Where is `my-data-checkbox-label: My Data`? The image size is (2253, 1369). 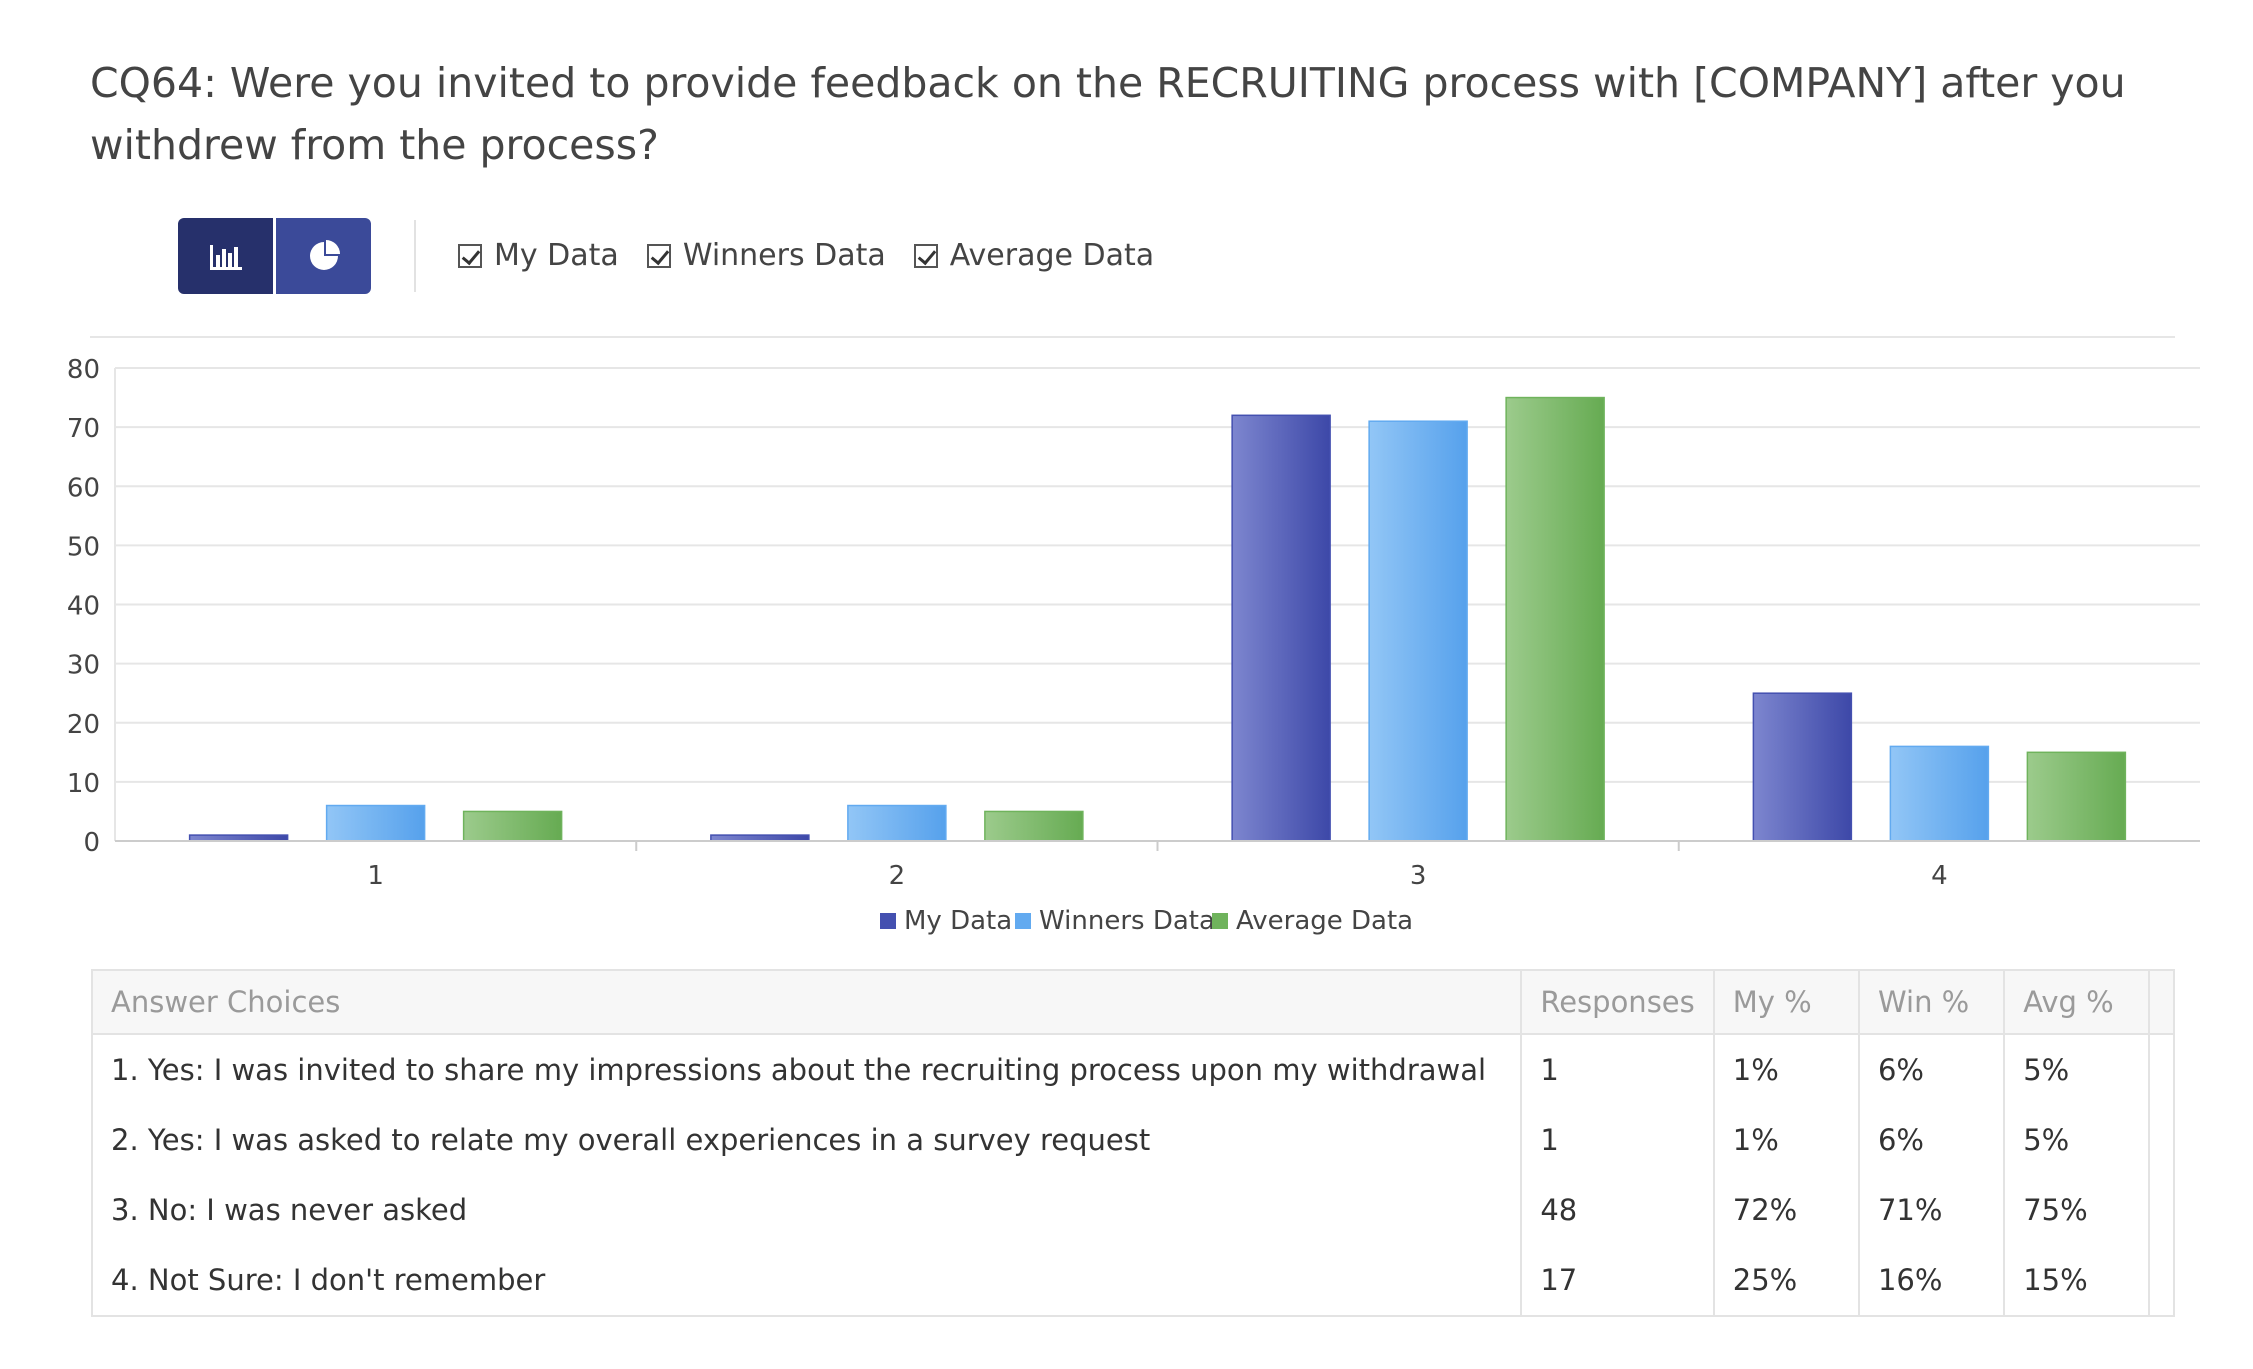
my-data-checkbox-label: My Data is located at coordinates (556, 255).